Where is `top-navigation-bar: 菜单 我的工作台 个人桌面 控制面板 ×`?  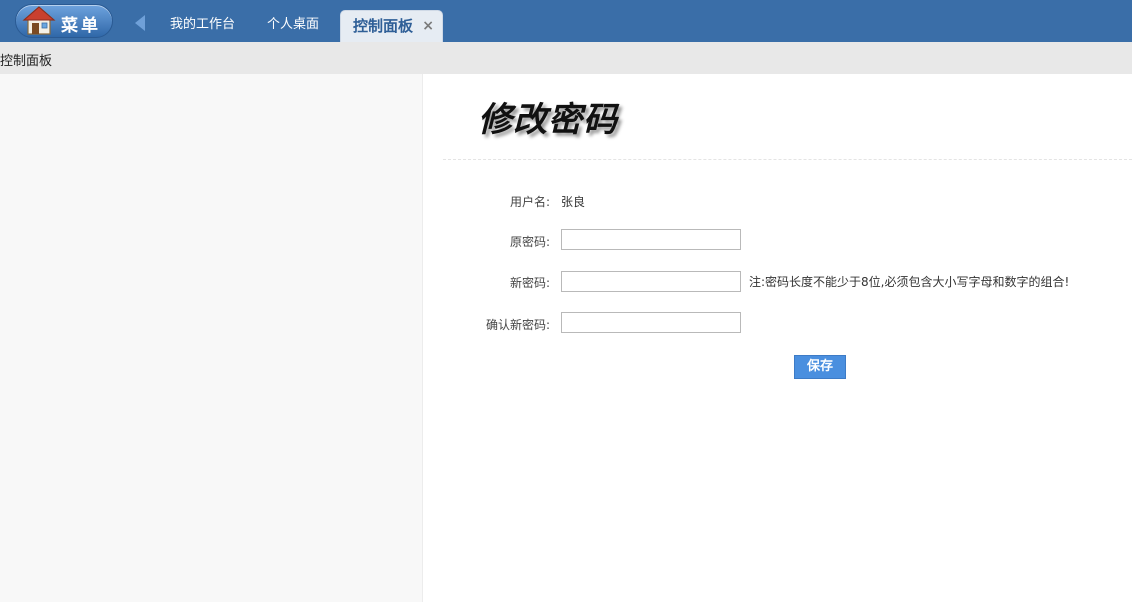
top-navigation-bar: 菜单 我的工作台 个人桌面 控制面板 × is located at coordinates (566, 21).